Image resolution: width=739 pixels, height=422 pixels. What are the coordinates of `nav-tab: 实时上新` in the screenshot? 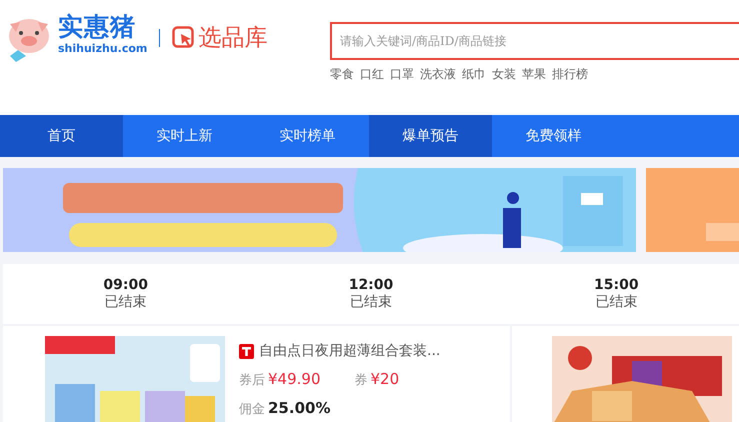 It's located at (184, 136).